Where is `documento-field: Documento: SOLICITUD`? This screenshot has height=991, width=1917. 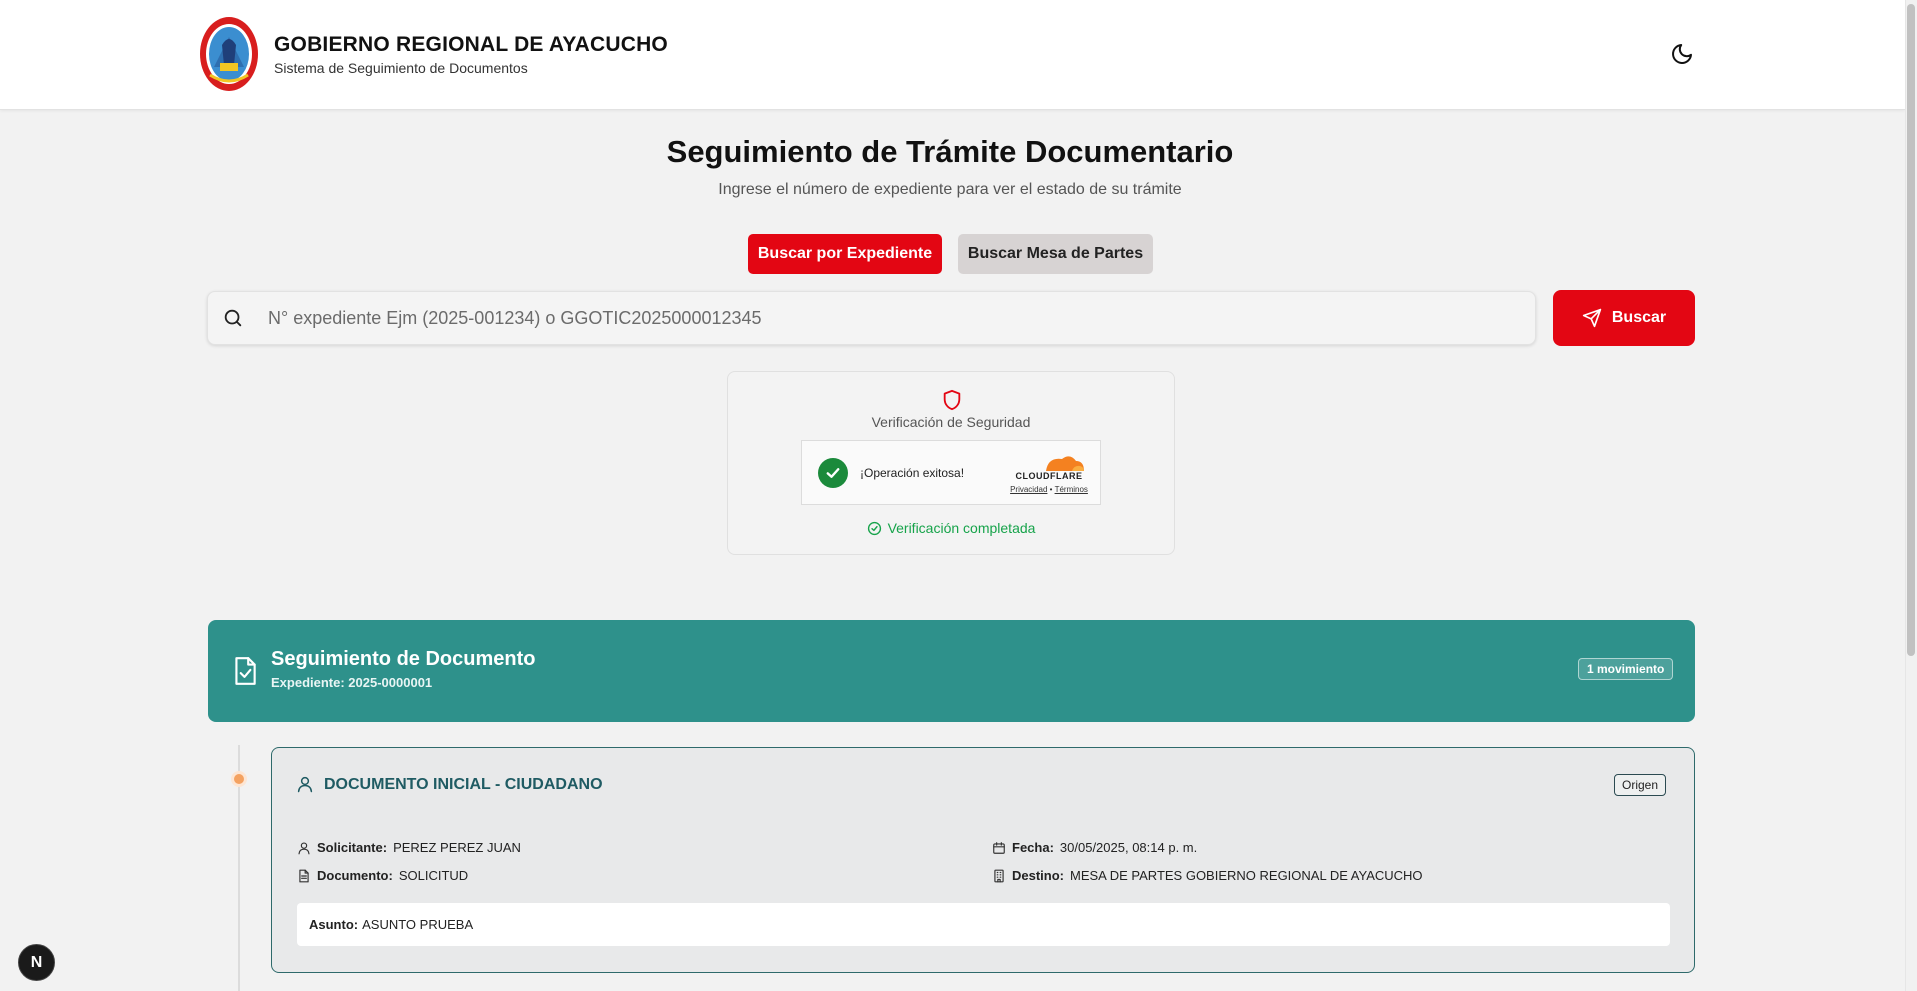 documento-field: Documento: SOLICITUD is located at coordinates (382, 875).